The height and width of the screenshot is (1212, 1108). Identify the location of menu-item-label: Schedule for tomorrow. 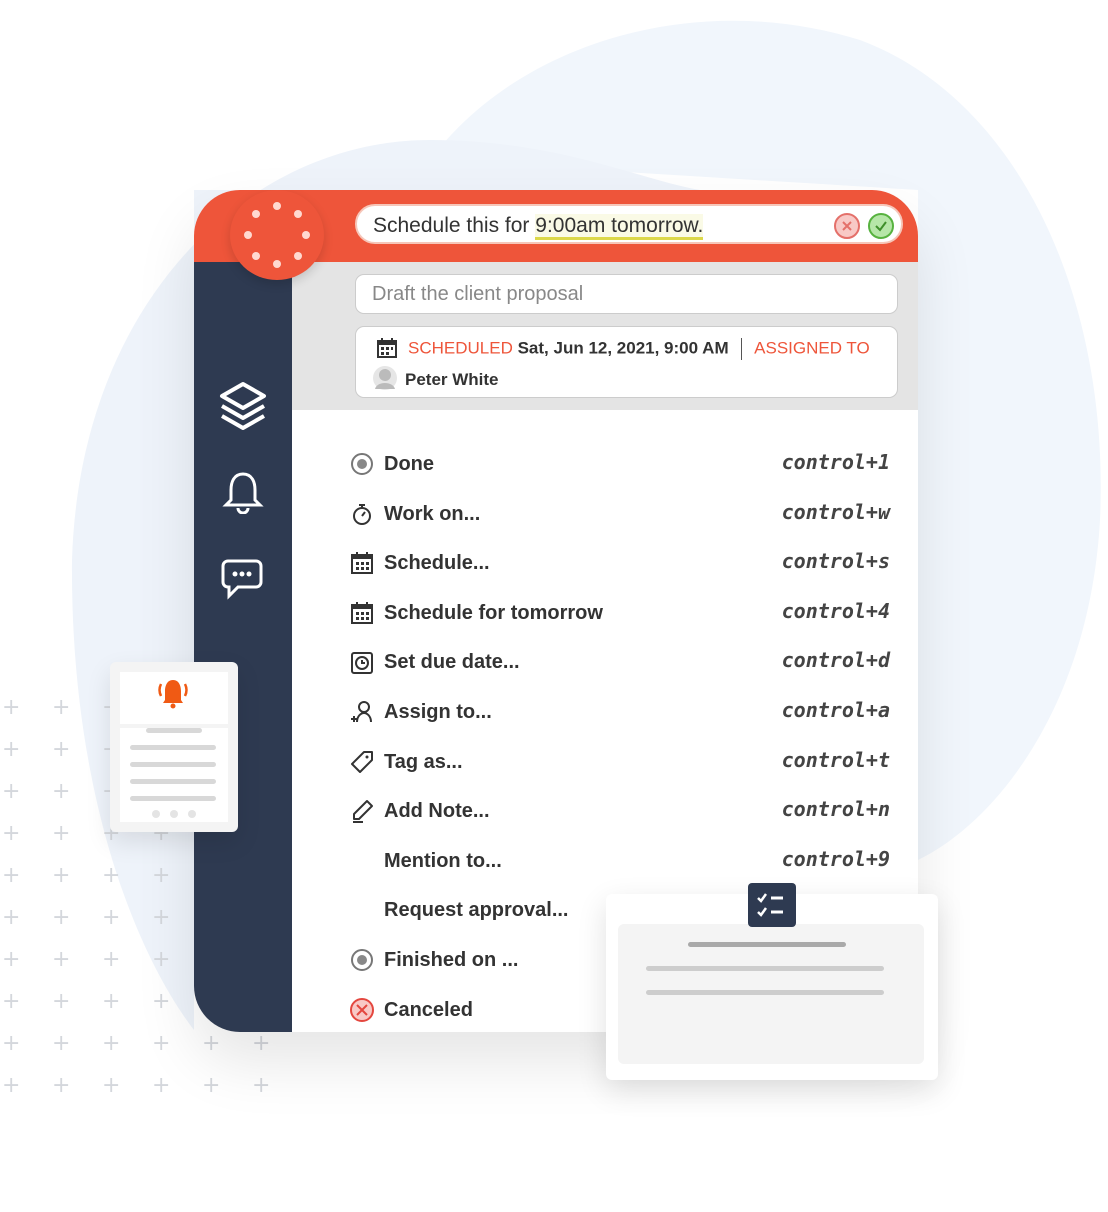
(493, 612).